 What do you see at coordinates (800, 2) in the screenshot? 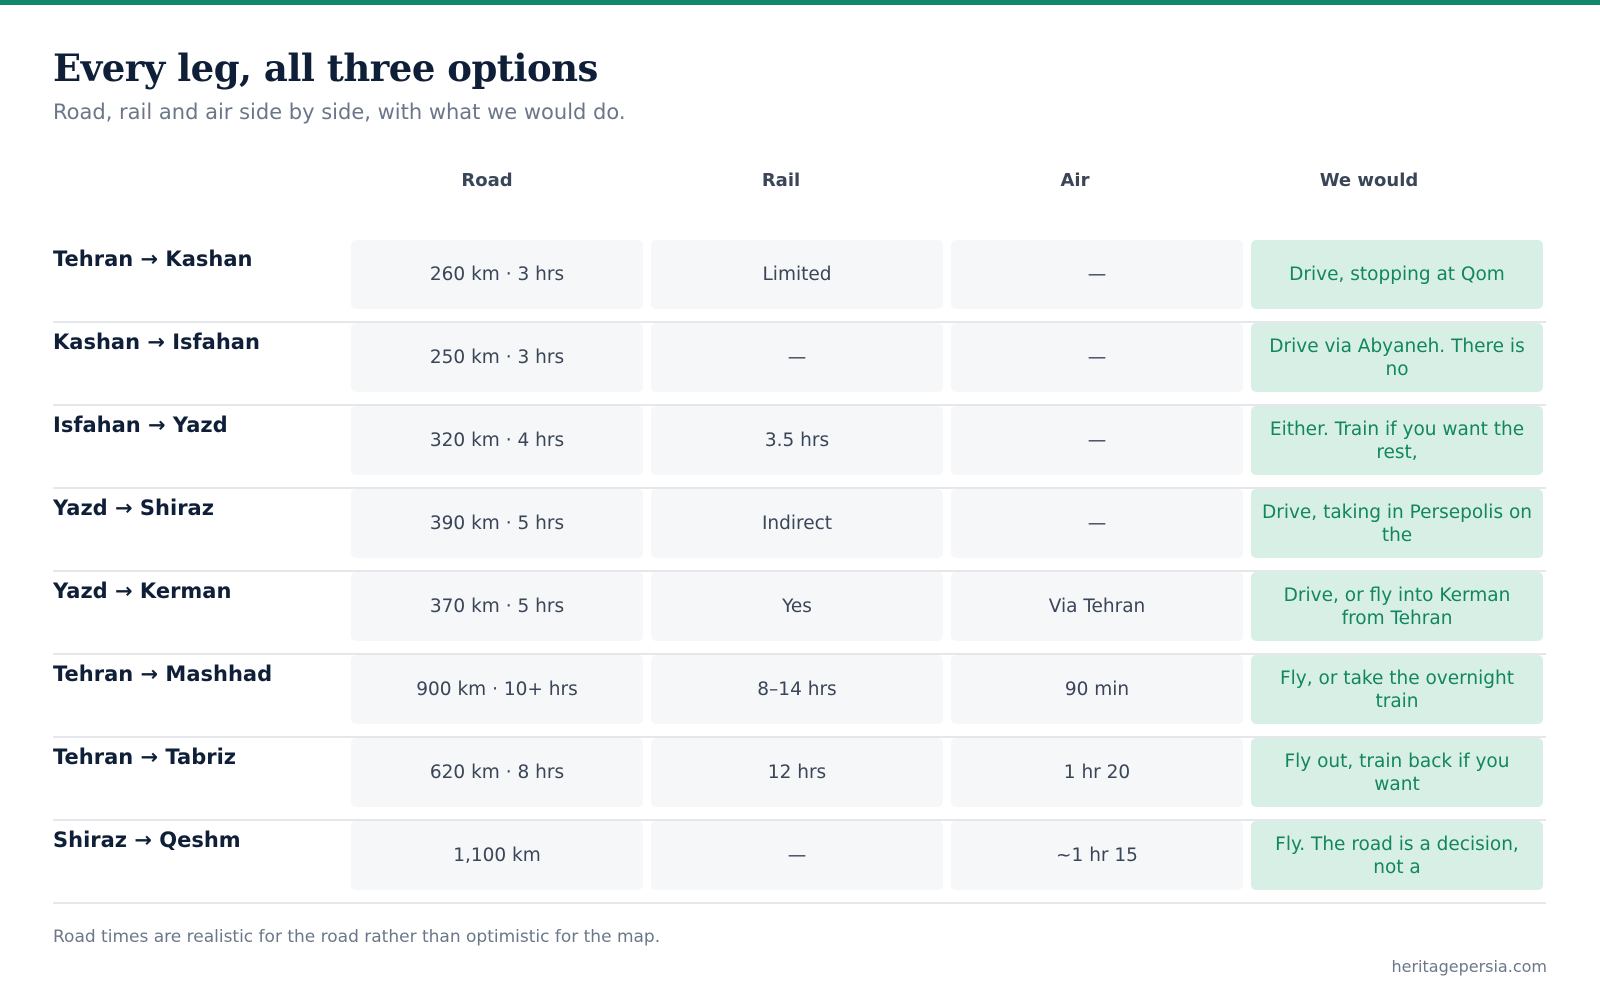
I see `accent-bar` at bounding box center [800, 2].